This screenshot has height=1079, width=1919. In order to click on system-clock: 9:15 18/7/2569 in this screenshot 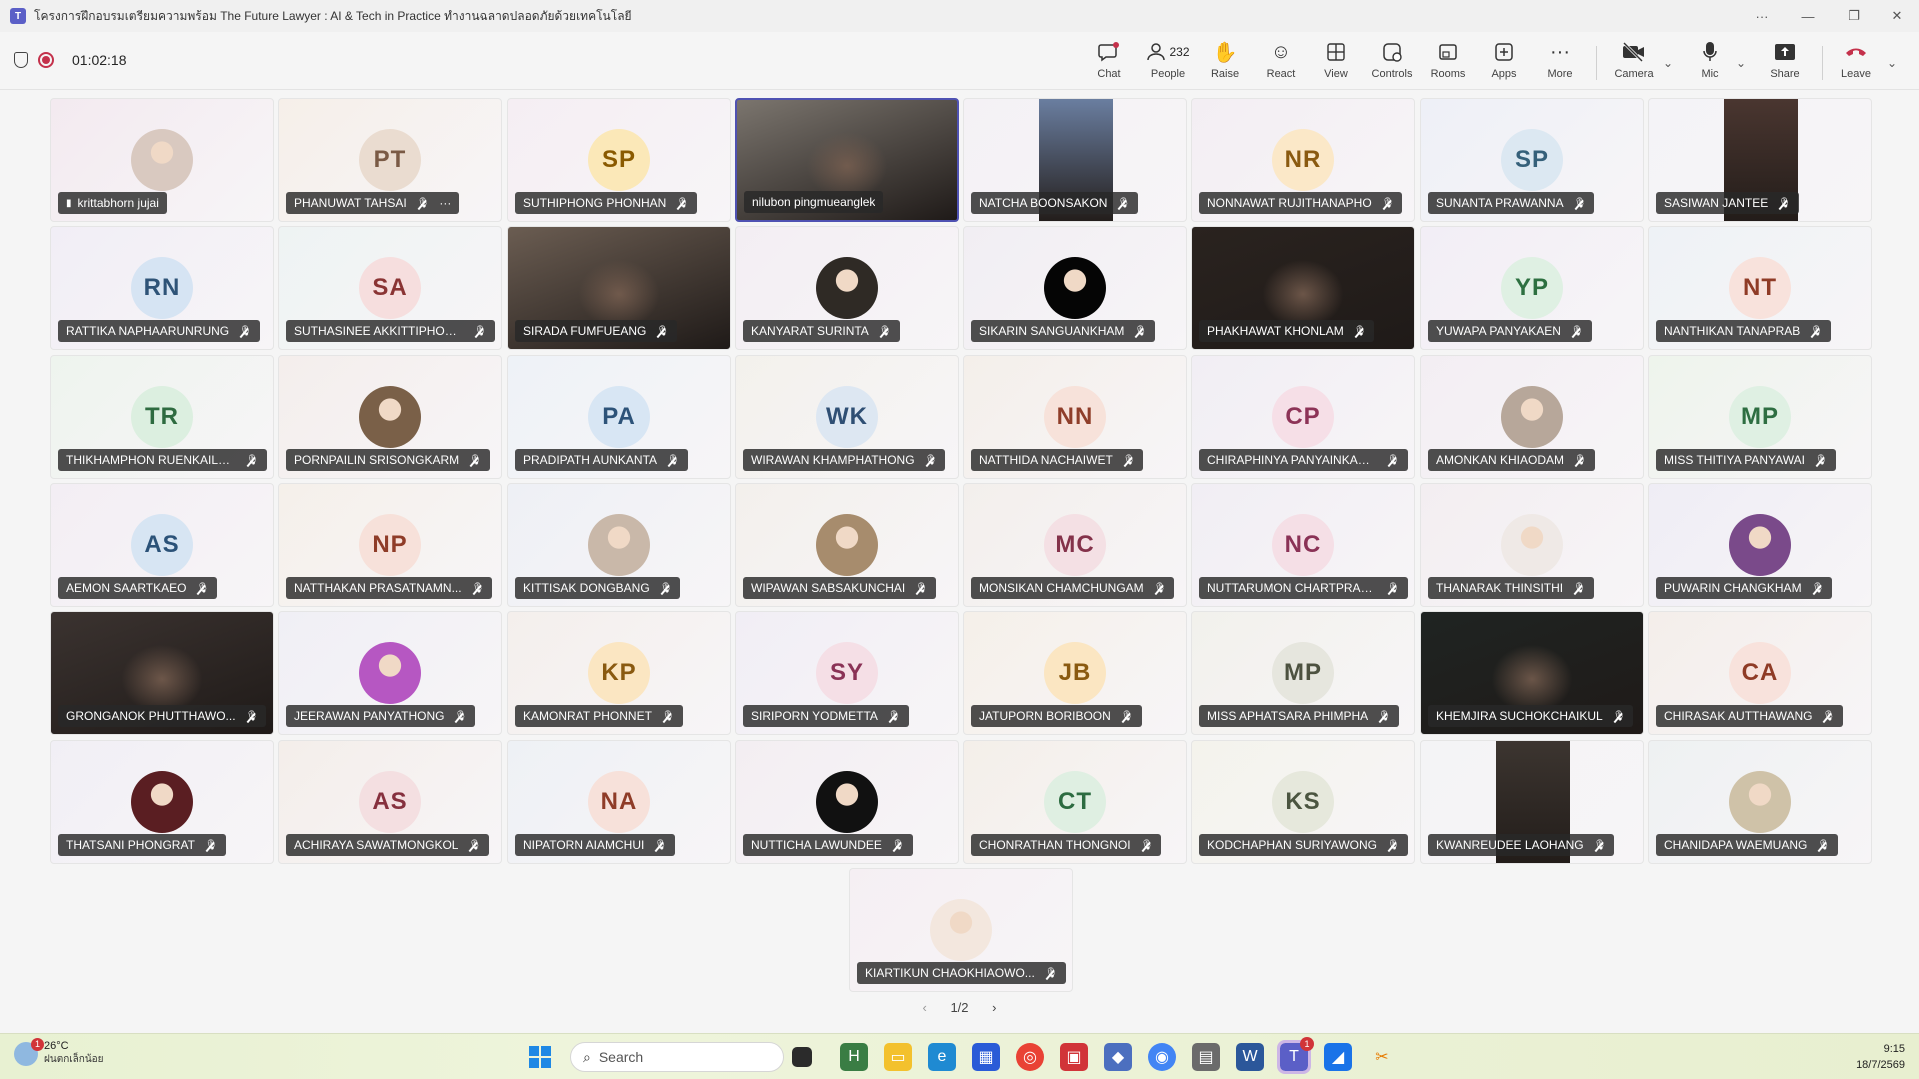, I will do `click(1880, 1057)`.